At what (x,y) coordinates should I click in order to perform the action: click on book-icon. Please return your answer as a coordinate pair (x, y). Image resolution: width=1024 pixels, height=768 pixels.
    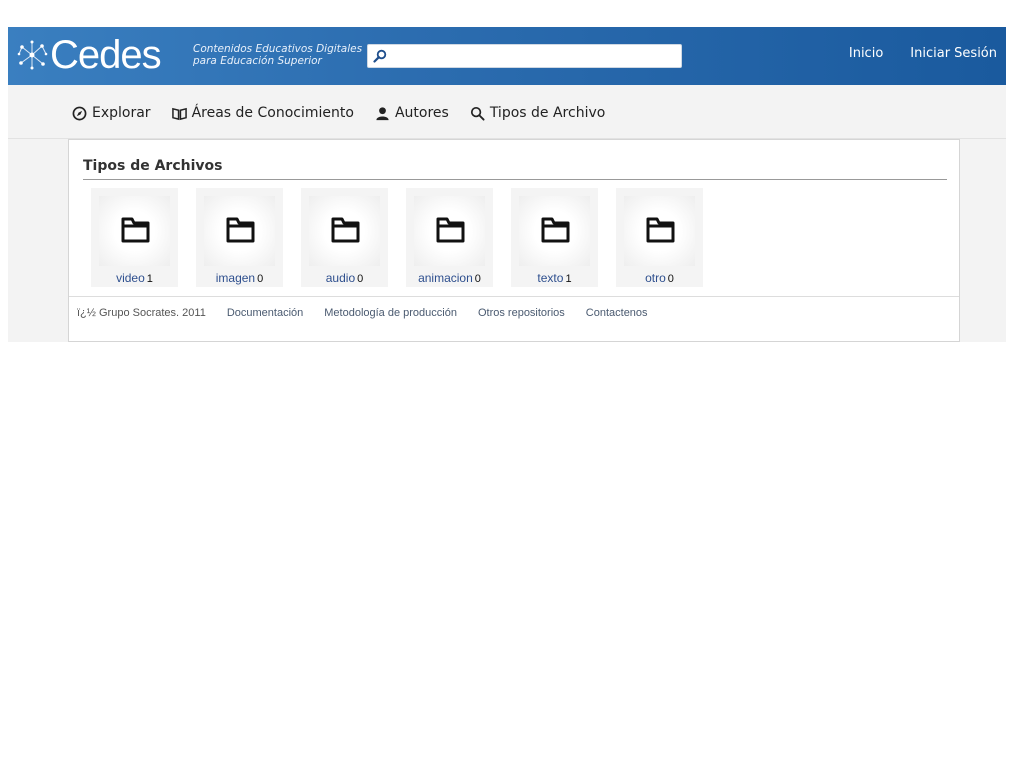
    Looking at the image, I should click on (179, 113).